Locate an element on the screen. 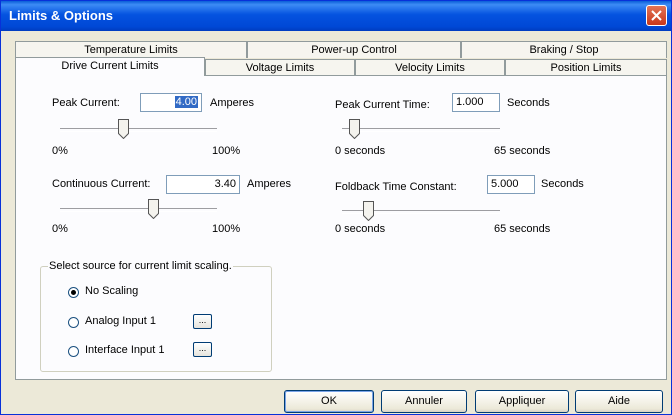 This screenshot has height=415, width=672. continuous-current-min: 0% is located at coordinates (60, 229).